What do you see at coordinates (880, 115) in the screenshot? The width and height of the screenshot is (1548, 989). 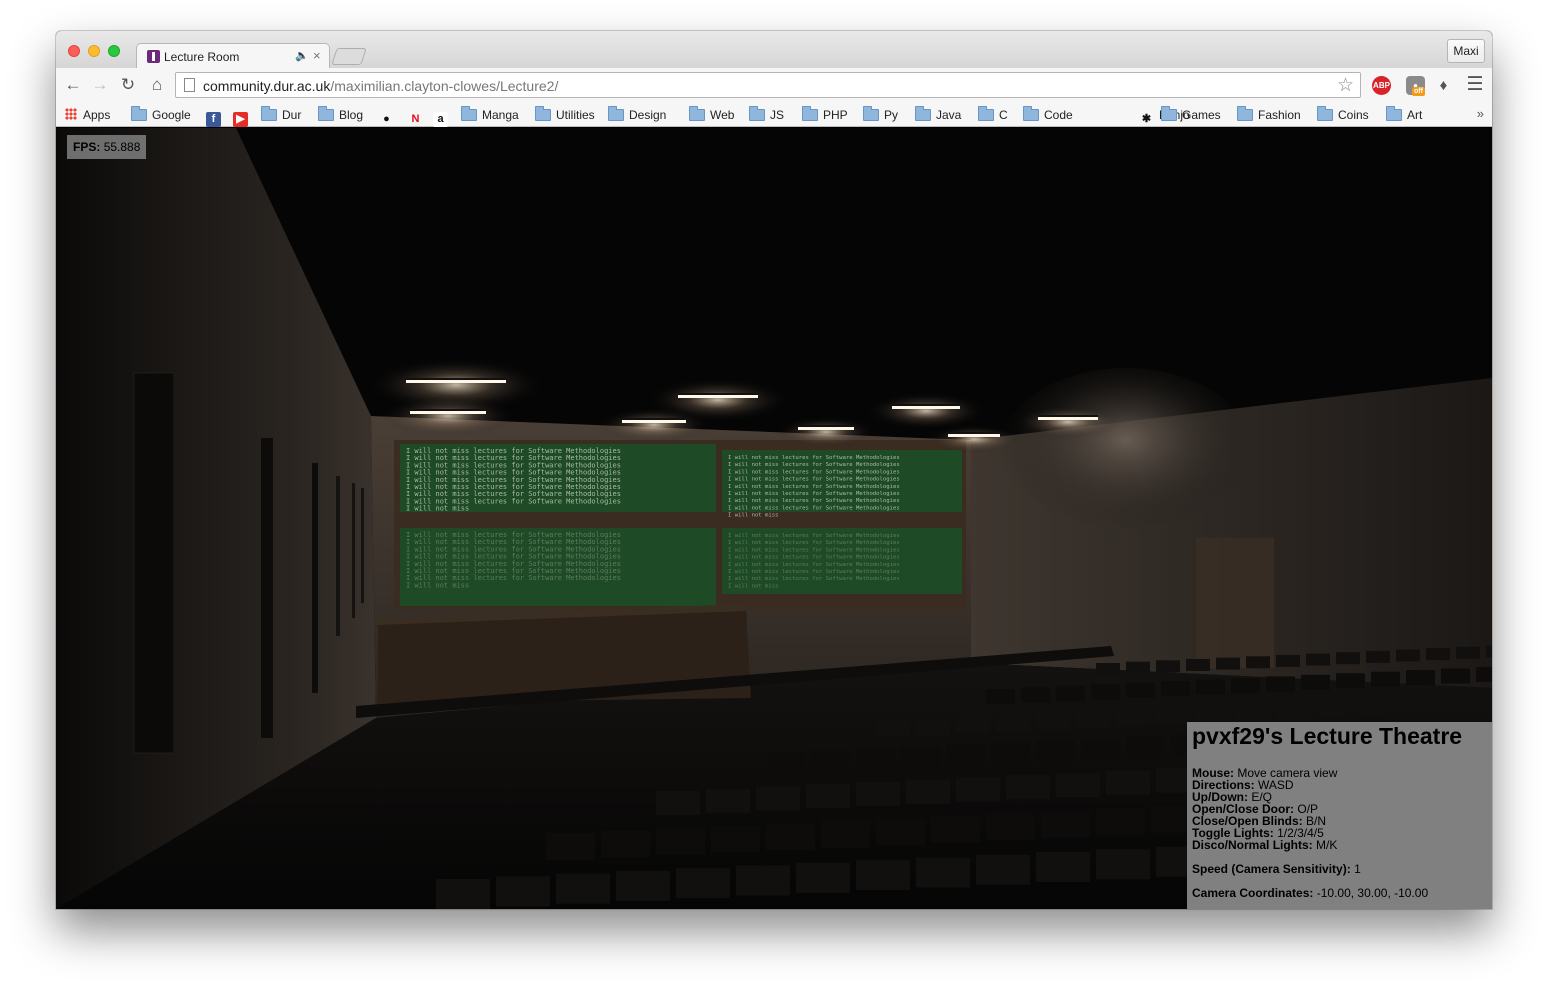 I see `bookmark-py: Py` at bounding box center [880, 115].